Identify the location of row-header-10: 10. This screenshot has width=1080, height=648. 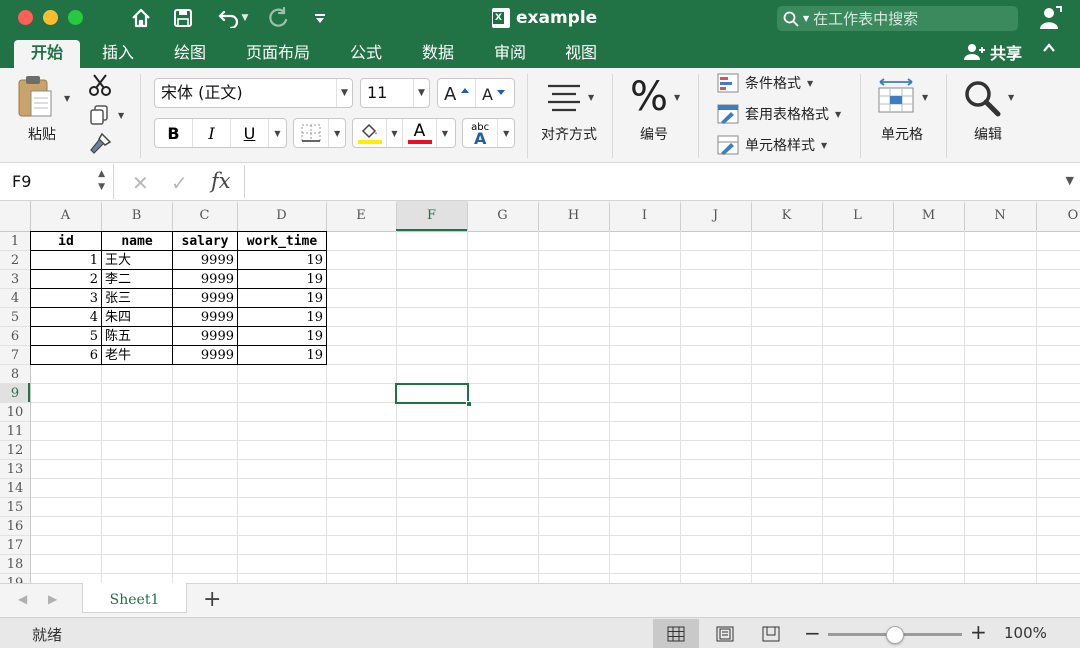
(15, 412).